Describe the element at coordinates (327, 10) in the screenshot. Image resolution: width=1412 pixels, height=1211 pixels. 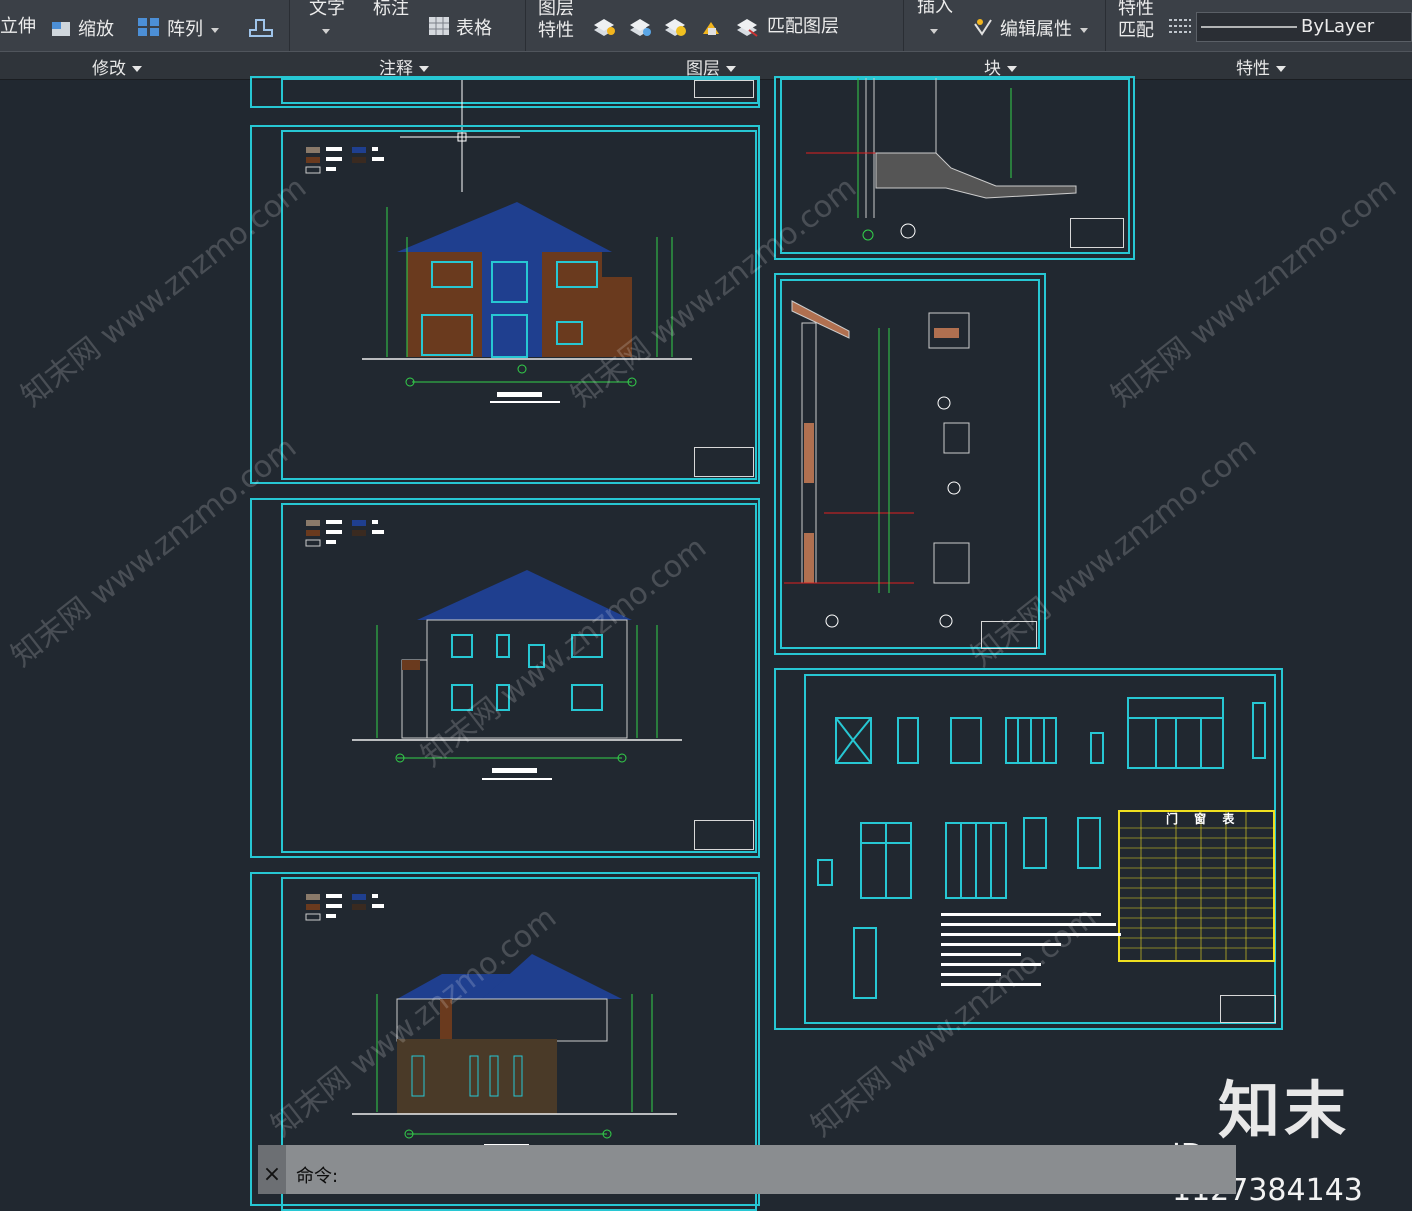
I see `text-button: 文字` at that location.